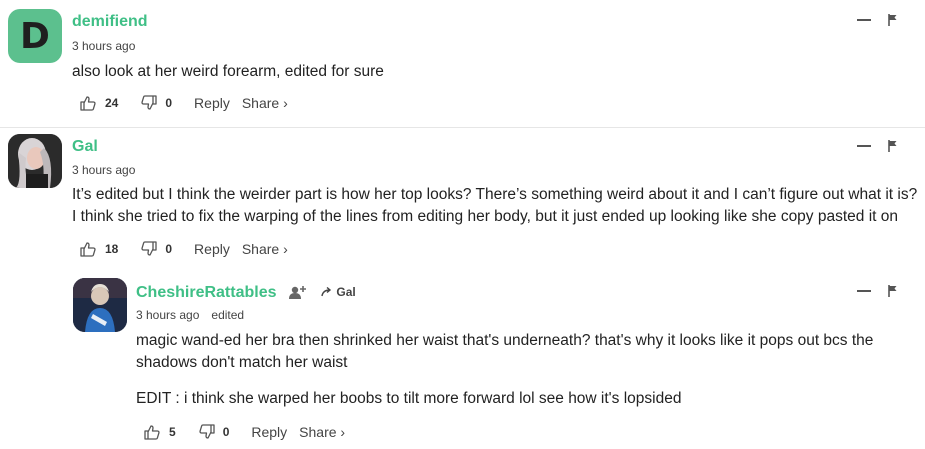 The height and width of the screenshot is (449, 925). I want to click on like-count: 18, so click(112, 249).